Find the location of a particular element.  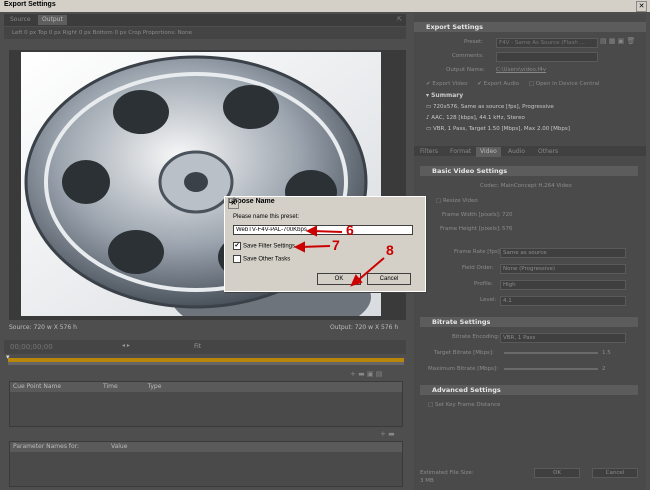

callout-arrows is located at coordinates (339, 256).